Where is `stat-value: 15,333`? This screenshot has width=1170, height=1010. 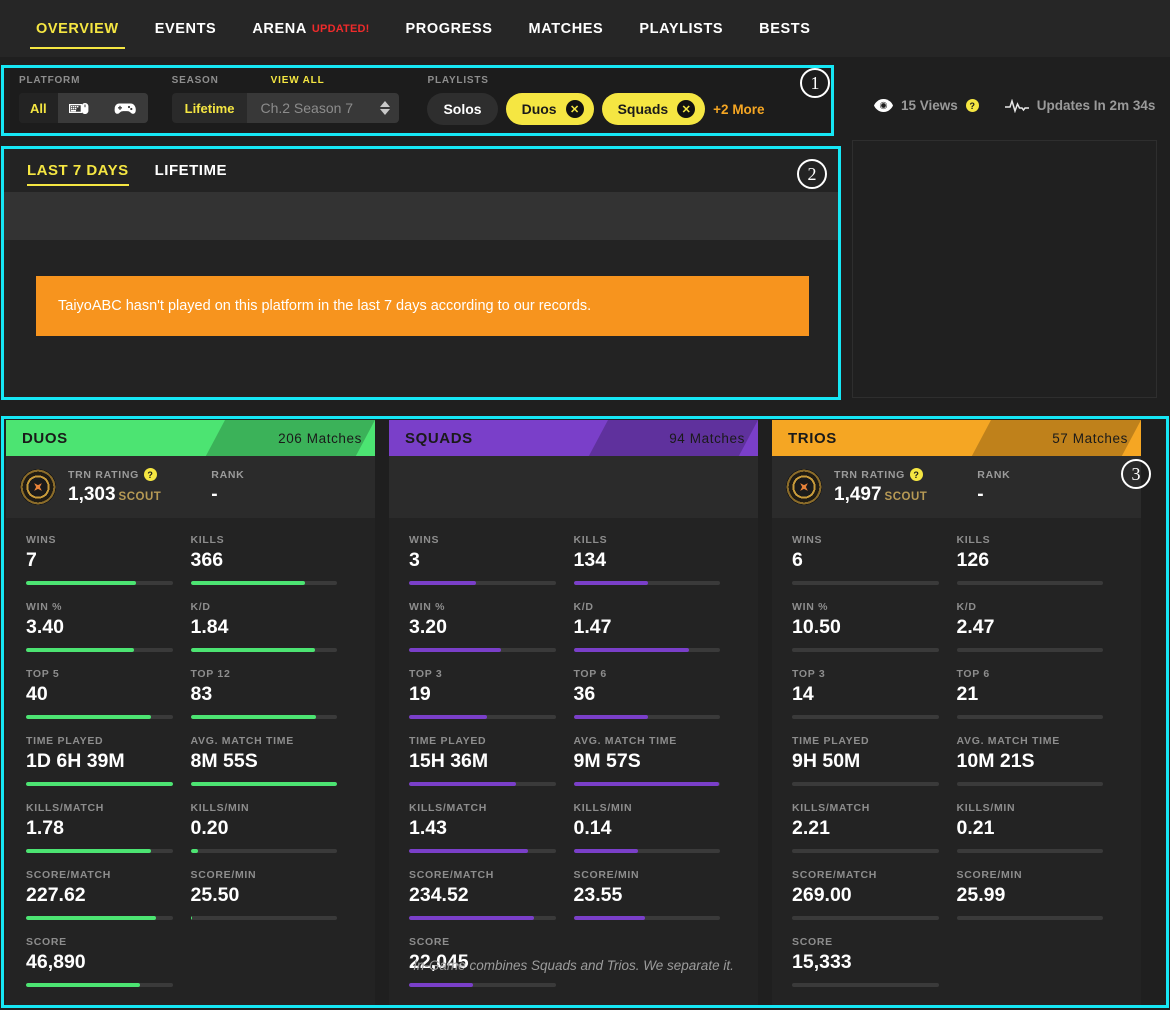 stat-value: 15,333 is located at coordinates (822, 962).